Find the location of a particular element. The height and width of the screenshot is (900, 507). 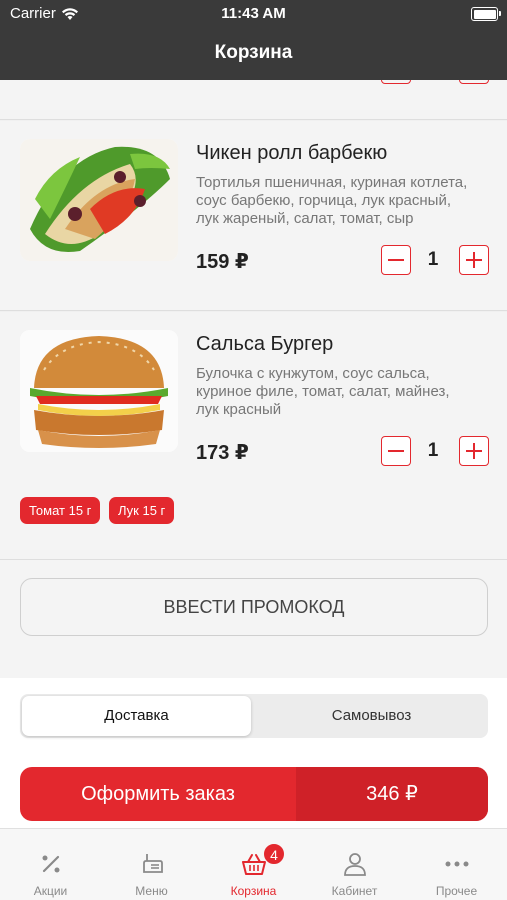

tab-label: Прочее is located at coordinates (456, 891).